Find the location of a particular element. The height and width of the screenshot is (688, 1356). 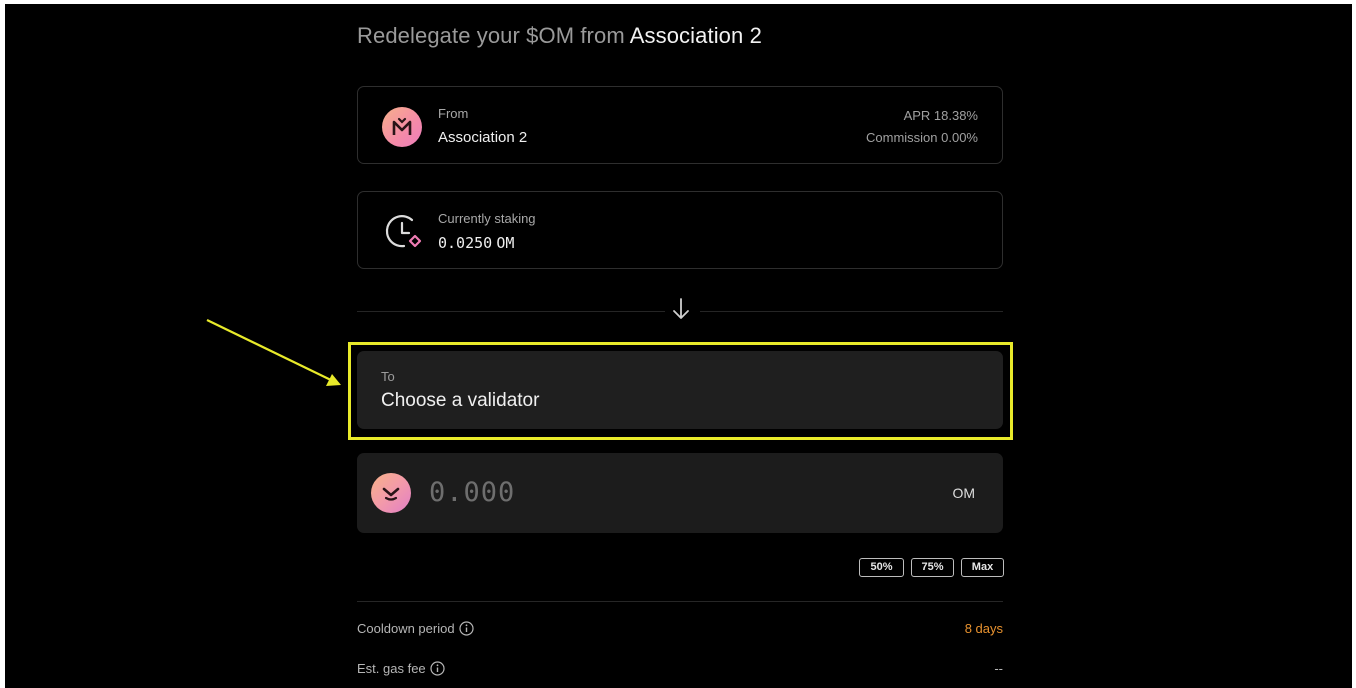

cooldown-value: 8 days is located at coordinates (983, 628).